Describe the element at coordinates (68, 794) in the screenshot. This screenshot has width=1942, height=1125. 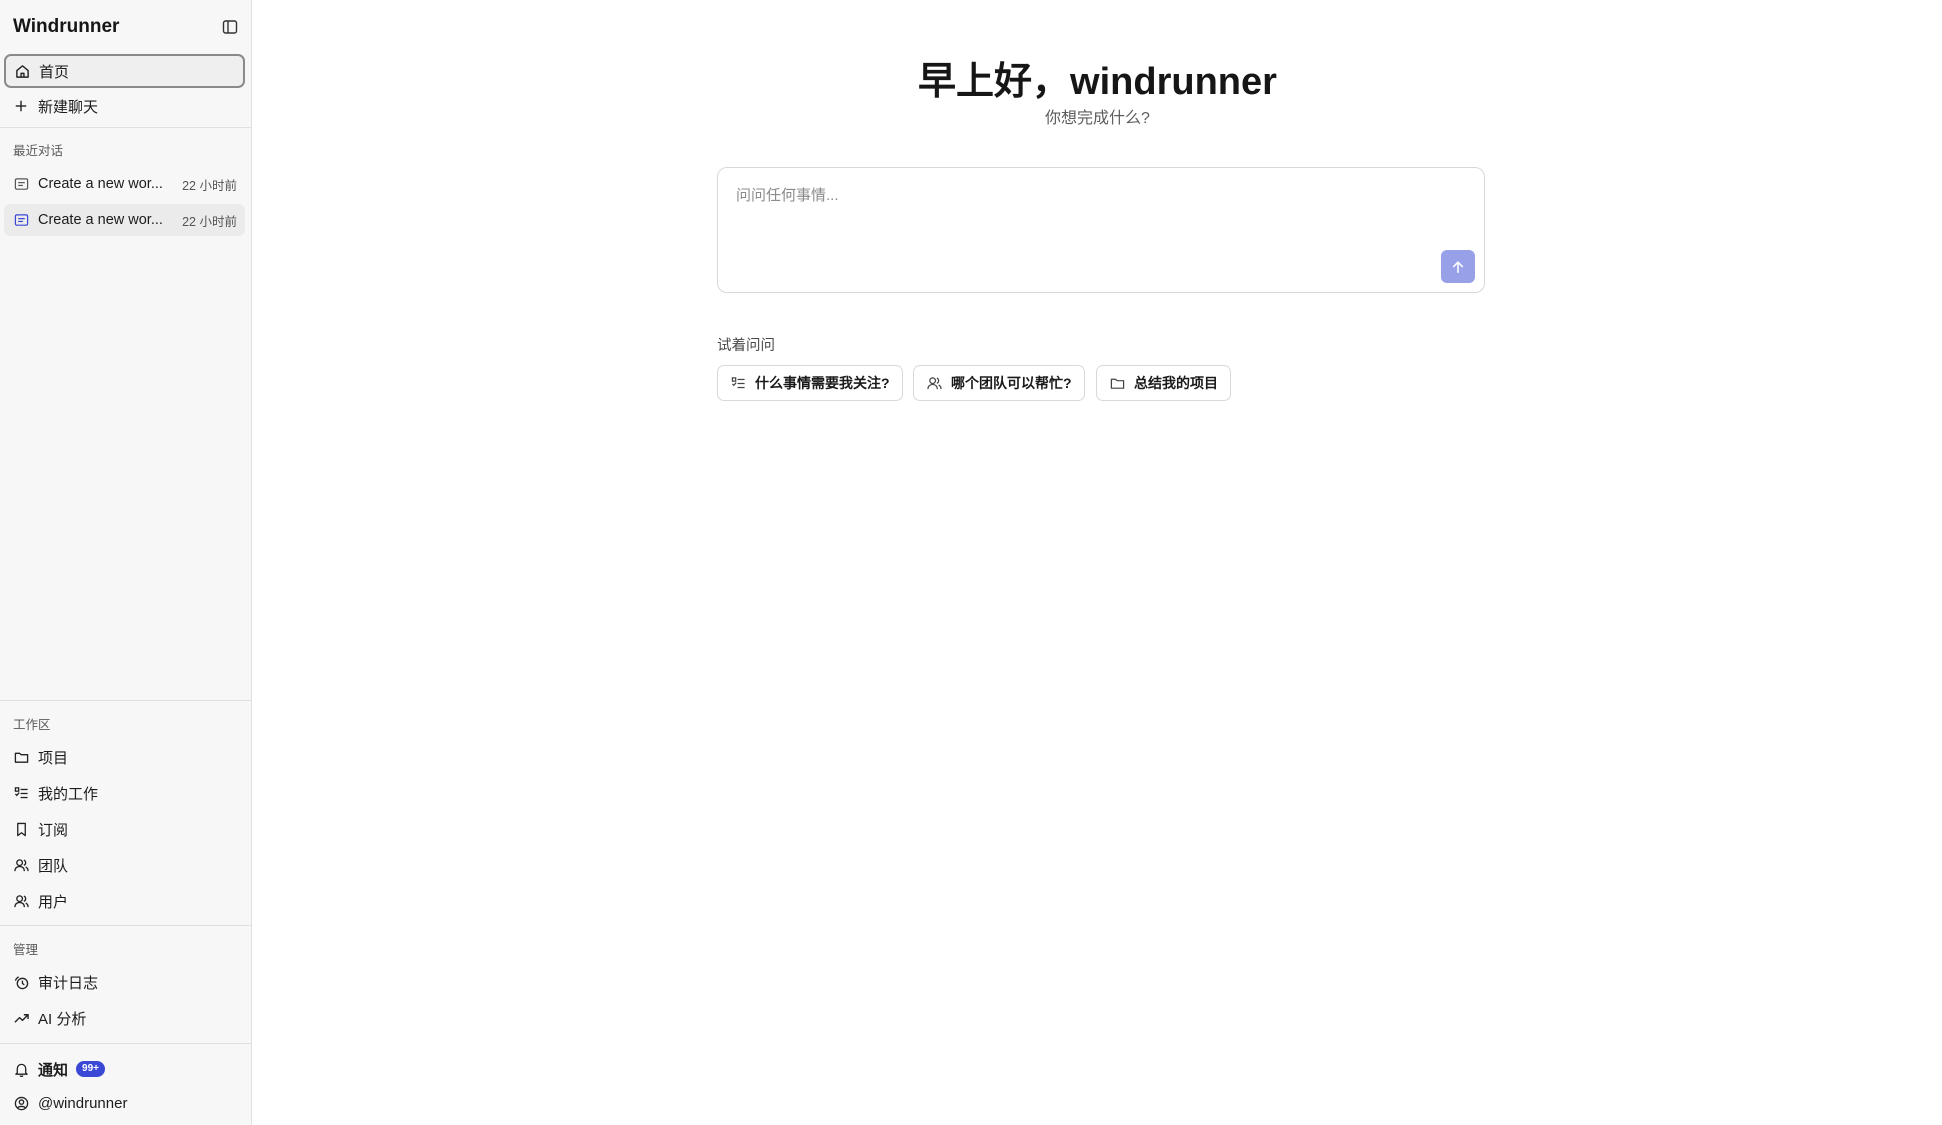
I see `nav-my-work-label: 我的工作` at that location.